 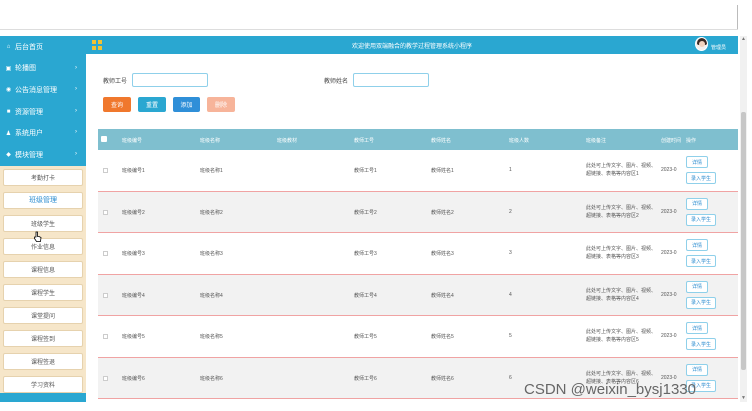 I want to click on cell-class-code: 班级编号5, so click(x=133, y=337).